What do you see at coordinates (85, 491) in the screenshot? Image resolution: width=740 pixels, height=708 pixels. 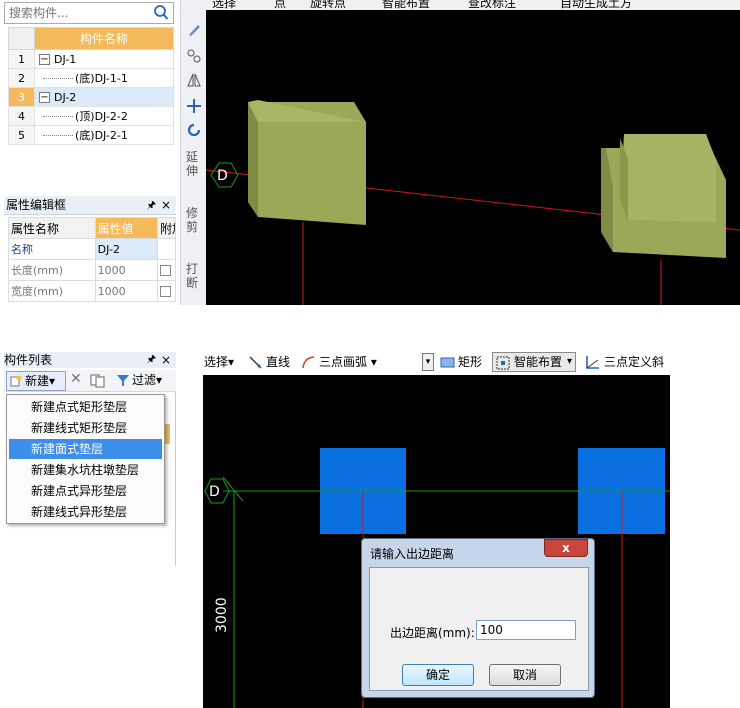 I see `menu-item: 新建点式异形垫层` at bounding box center [85, 491].